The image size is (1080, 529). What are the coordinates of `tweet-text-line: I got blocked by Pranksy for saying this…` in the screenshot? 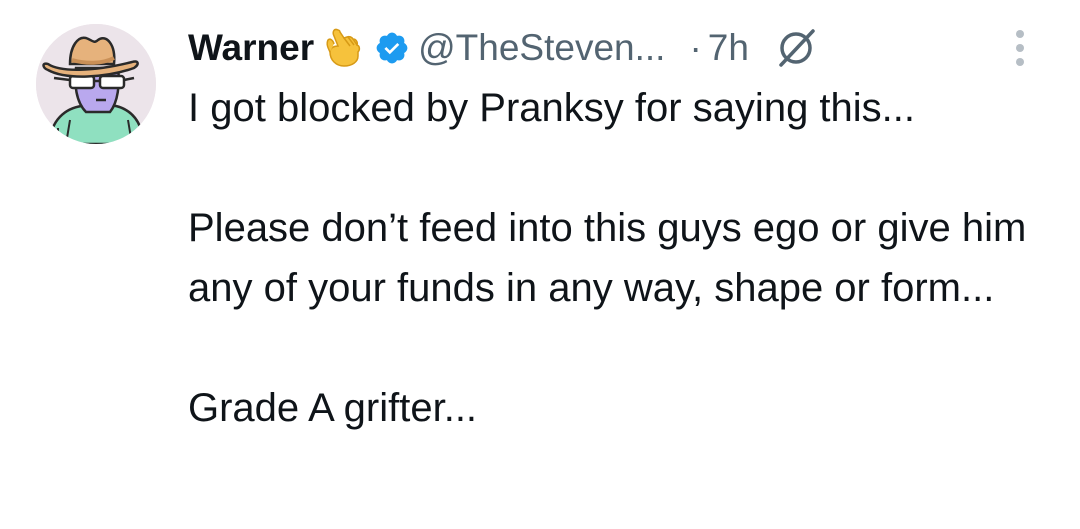 It's located at (552, 108).